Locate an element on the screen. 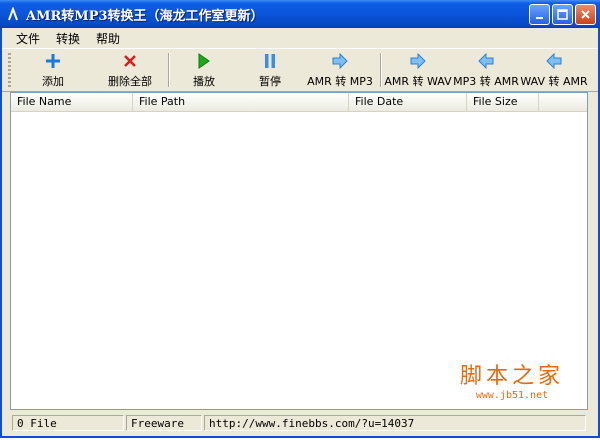 The width and height of the screenshot is (600, 440). status-url: http://www.finebbs.com/?u=14037 is located at coordinates (395, 423).